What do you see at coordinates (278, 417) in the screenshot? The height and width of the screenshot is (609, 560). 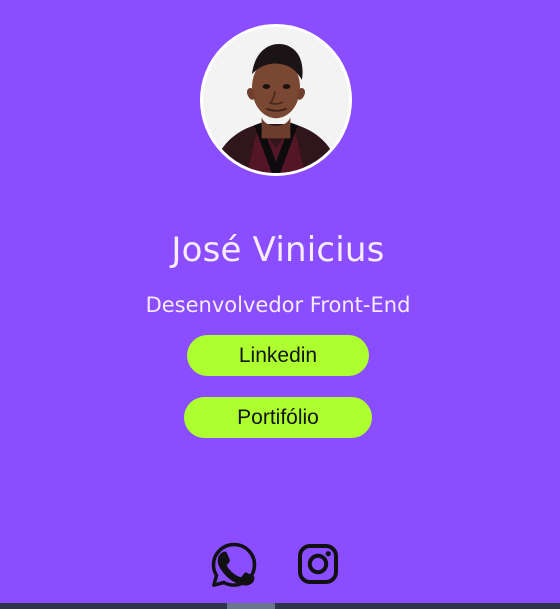 I see `portfolio-button: Portifólio` at bounding box center [278, 417].